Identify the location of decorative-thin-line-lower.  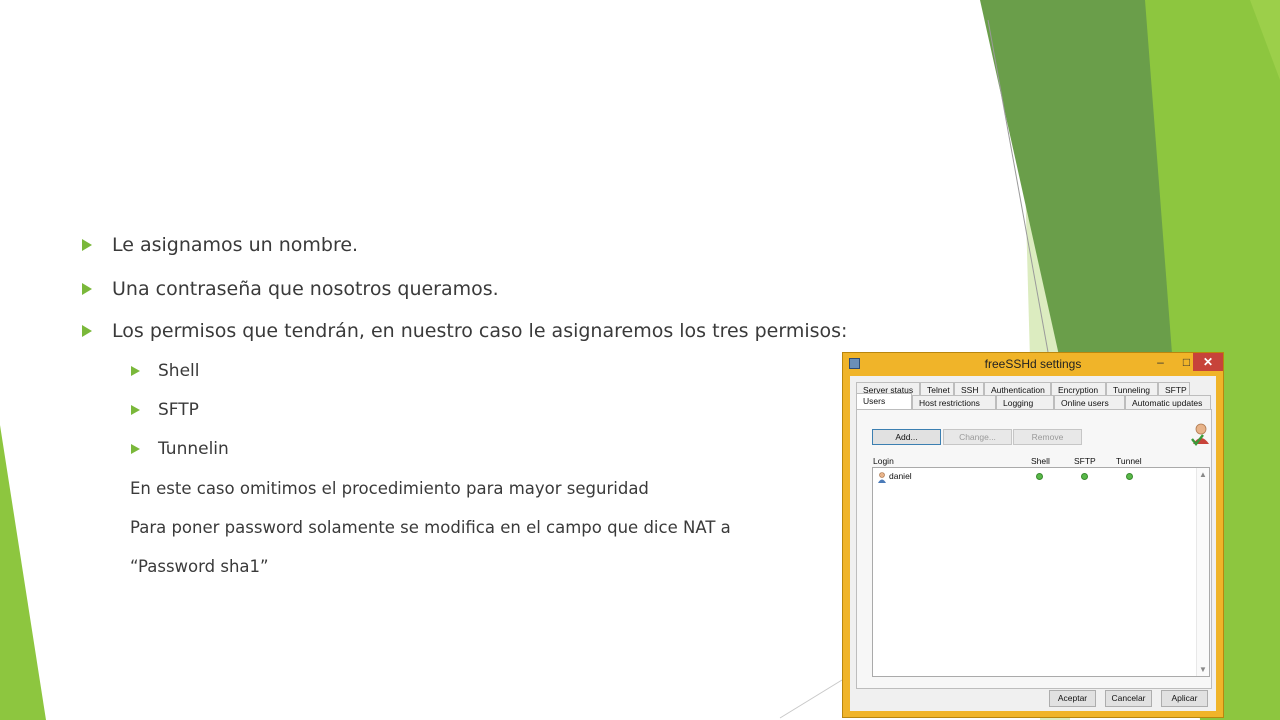
(811, 699).